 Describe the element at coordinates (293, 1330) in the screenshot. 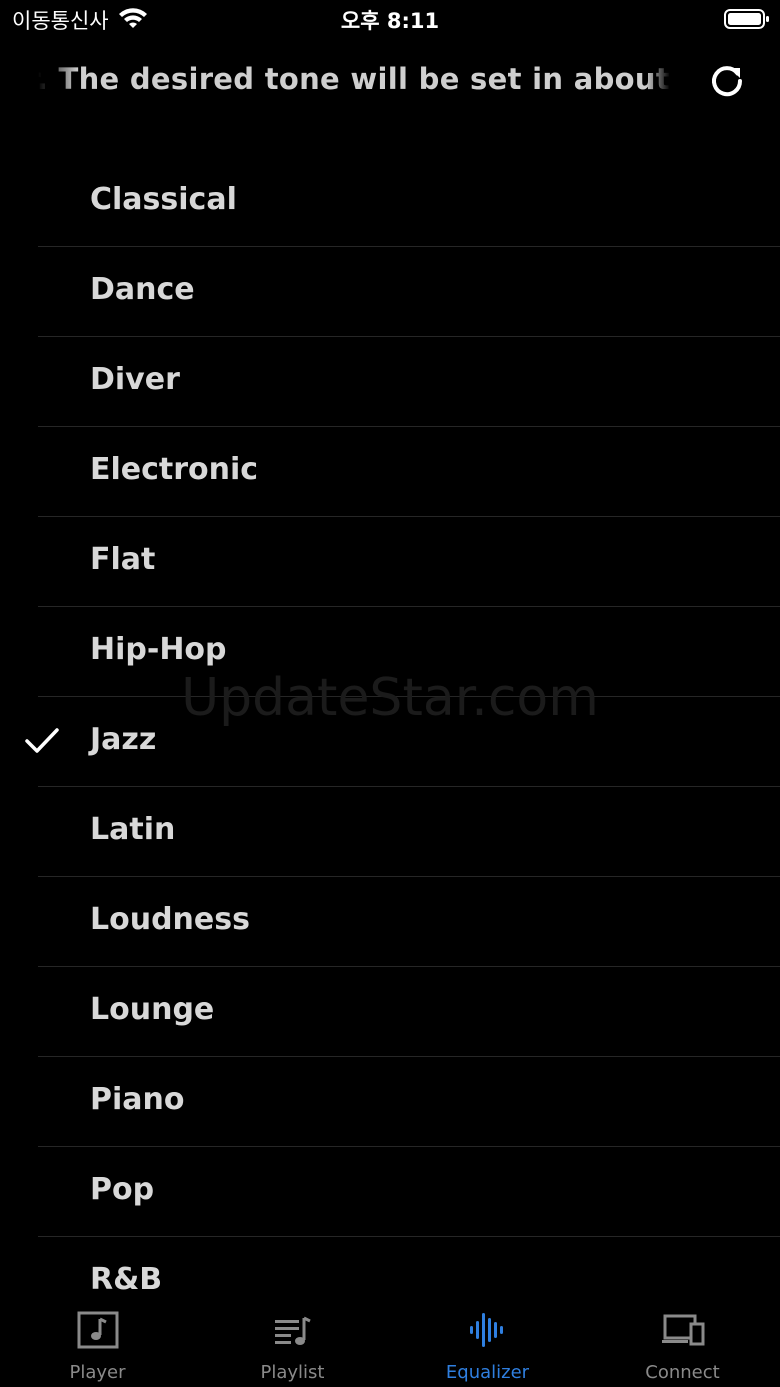

I see `playlist-icon` at that location.